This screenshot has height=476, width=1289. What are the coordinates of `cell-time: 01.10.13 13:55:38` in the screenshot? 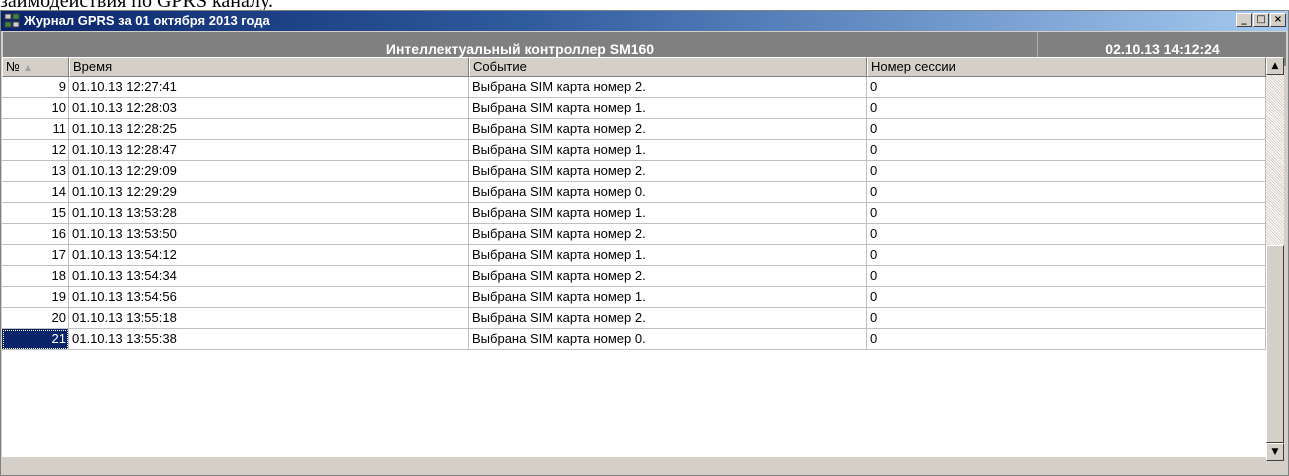 It's located at (269, 339).